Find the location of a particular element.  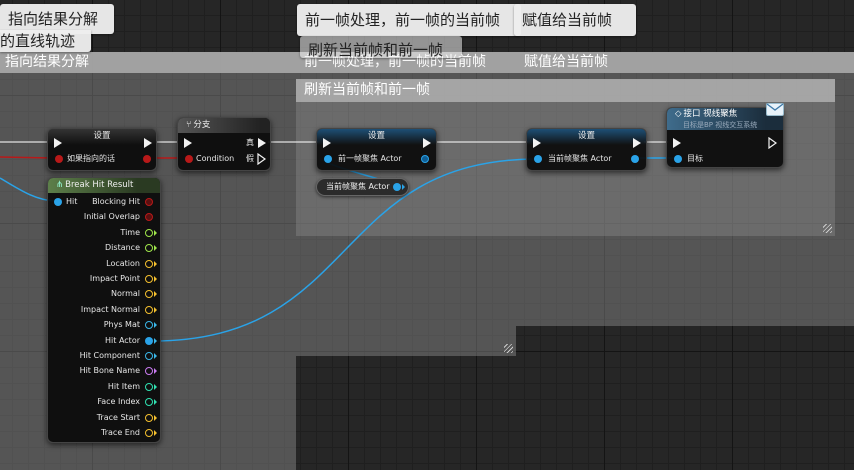

get-current-actor-node: 当前帧聚焦 Actor is located at coordinates (362, 187).